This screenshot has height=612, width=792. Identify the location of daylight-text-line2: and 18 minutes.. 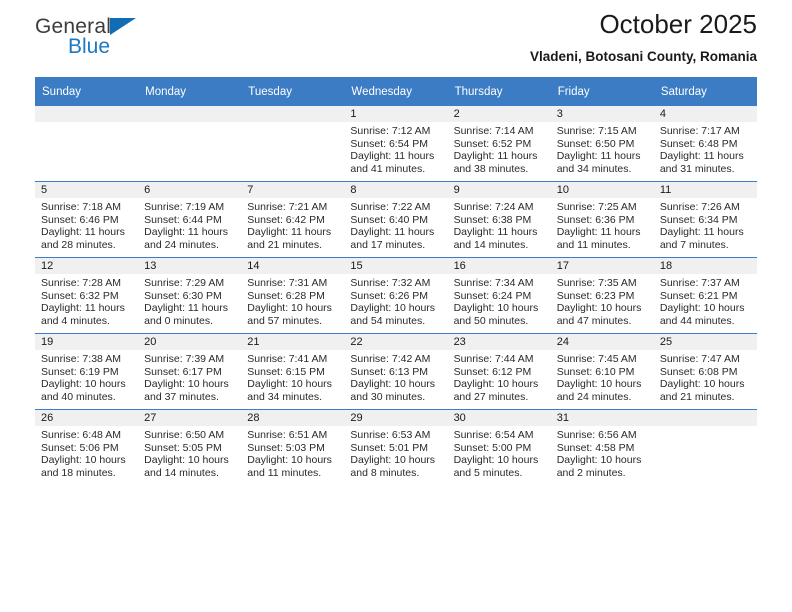
(78, 472).